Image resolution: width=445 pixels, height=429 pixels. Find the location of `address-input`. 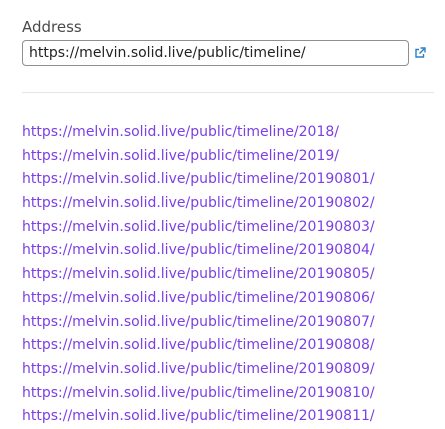

address-input is located at coordinates (215, 53).